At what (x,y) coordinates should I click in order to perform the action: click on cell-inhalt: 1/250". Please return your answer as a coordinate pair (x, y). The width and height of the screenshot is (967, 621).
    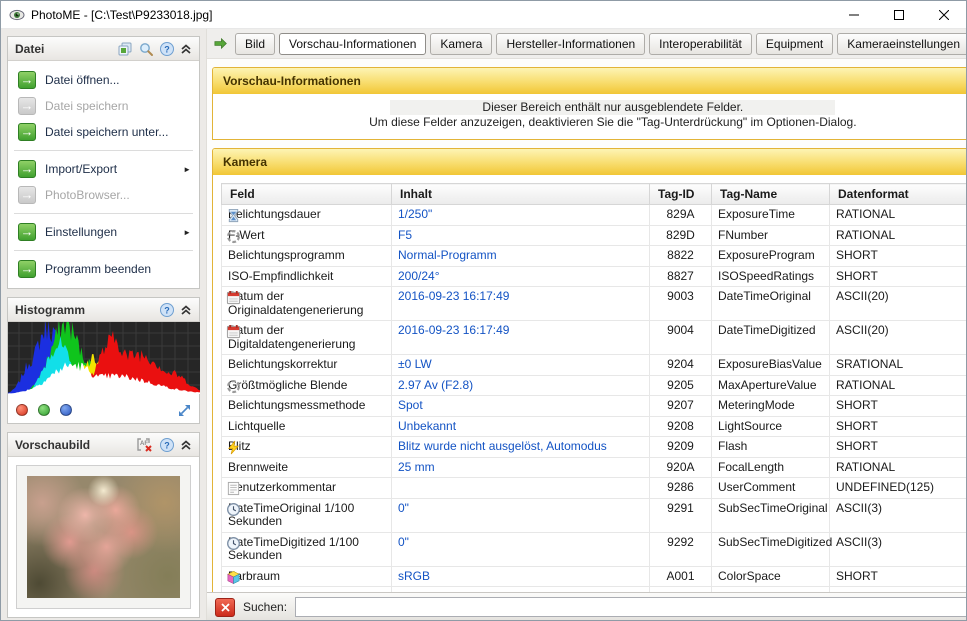
    Looking at the image, I should click on (415, 214).